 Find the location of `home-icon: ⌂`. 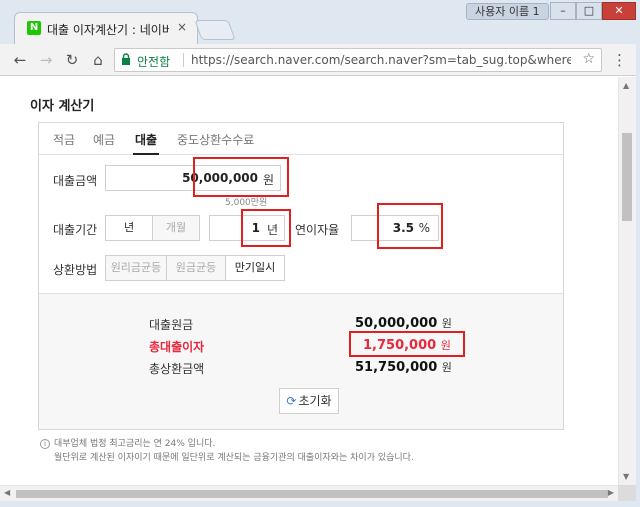

home-icon: ⌂ is located at coordinates (98, 60).